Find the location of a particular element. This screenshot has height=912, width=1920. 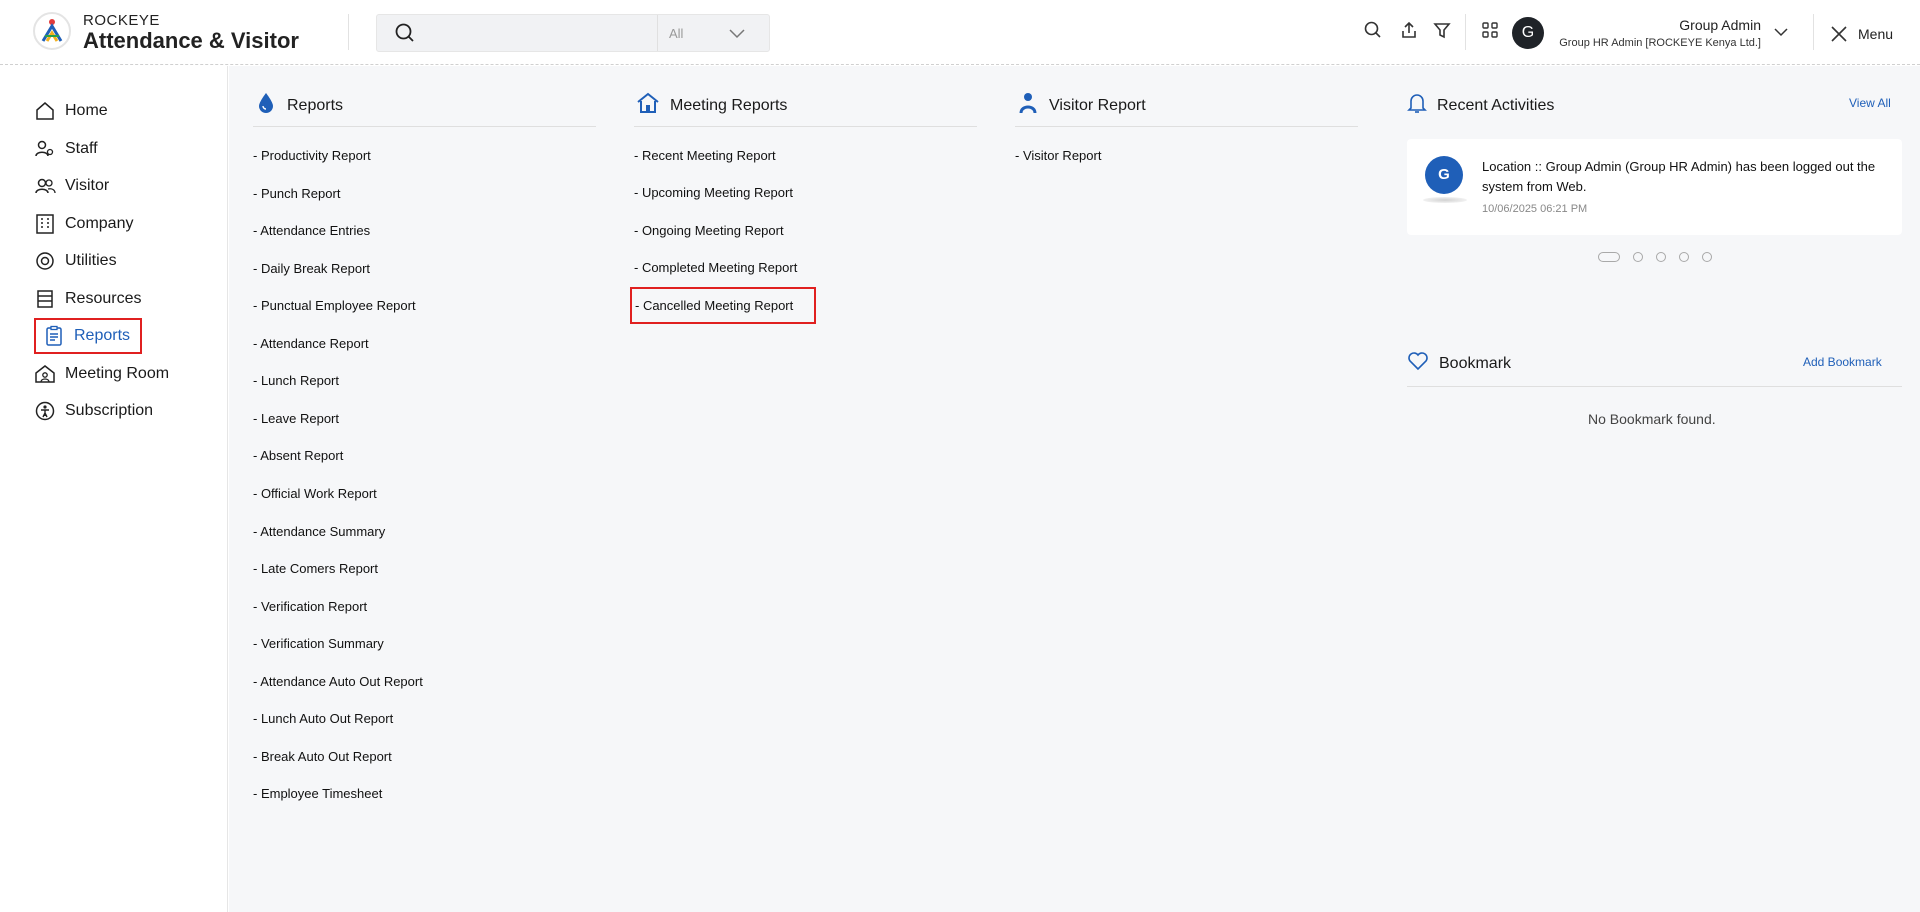

sidebar-item-label: Meeting Room is located at coordinates (117, 373).